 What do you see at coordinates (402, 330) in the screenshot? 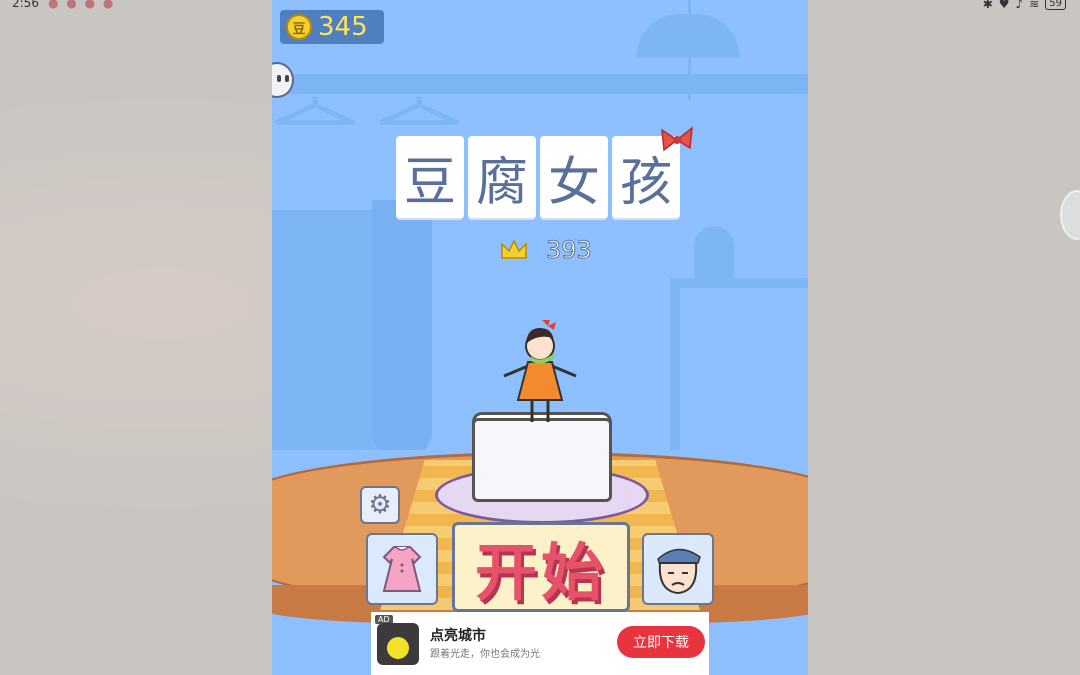
I see `room-curtain` at bounding box center [402, 330].